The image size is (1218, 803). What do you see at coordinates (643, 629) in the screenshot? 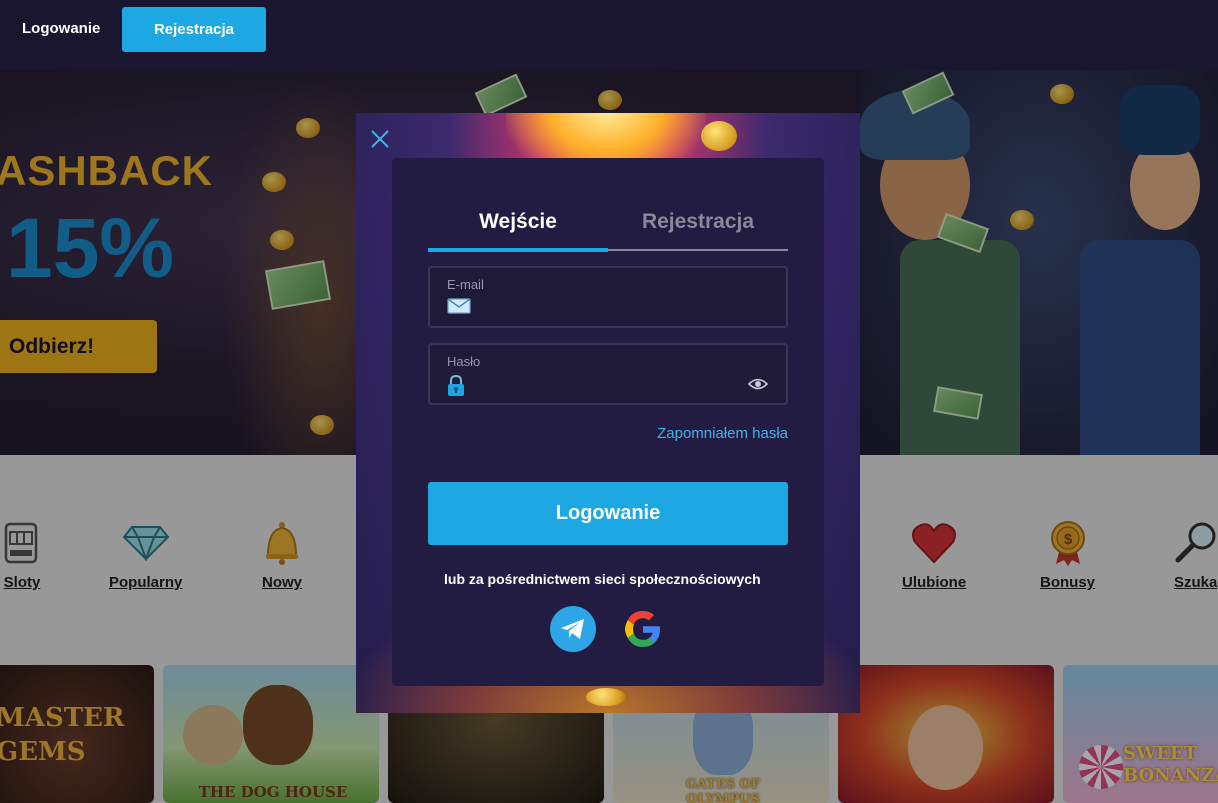
I see `google-icon` at bounding box center [643, 629].